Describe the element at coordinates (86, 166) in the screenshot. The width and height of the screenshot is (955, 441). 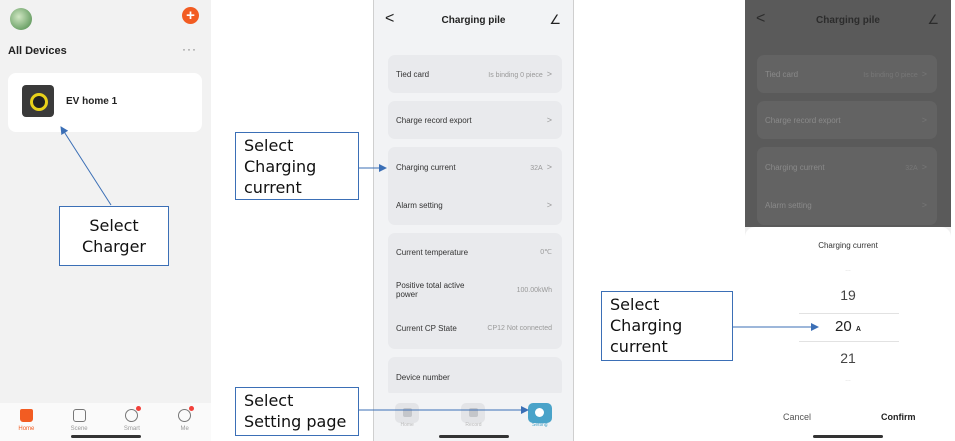
I see `arrow-to-device` at that location.